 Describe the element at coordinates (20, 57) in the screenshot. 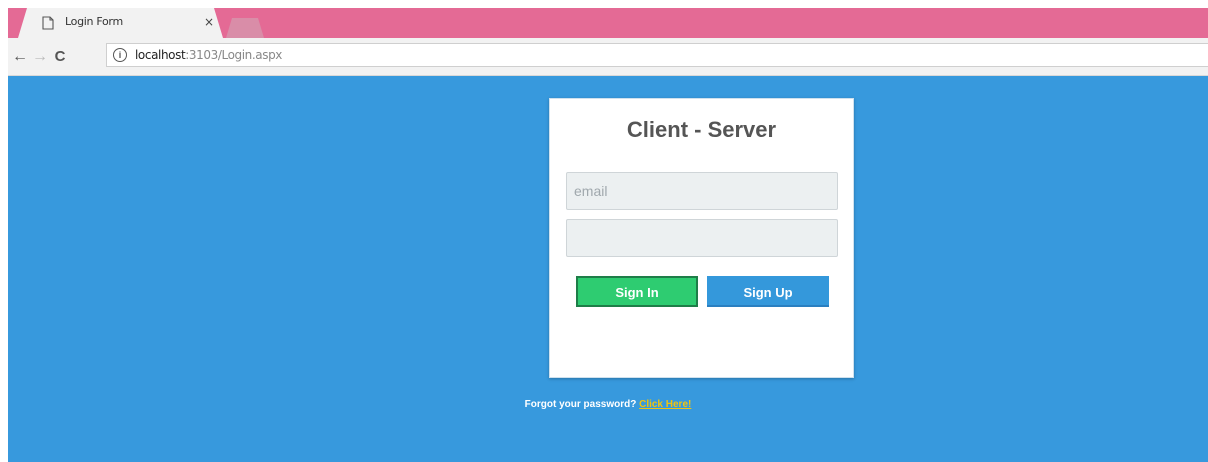

I see `back-arrow-icon: ←` at that location.